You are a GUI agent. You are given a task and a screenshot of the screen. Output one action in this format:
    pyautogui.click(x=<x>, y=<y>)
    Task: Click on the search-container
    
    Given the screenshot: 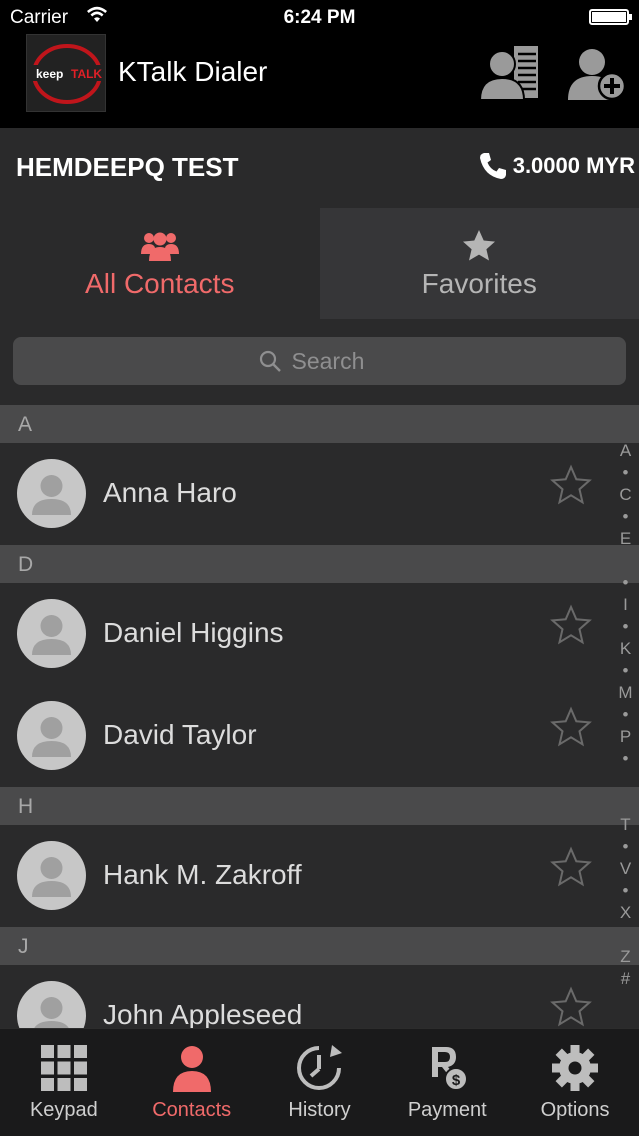 What is the action you would take?
    pyautogui.click(x=319, y=362)
    